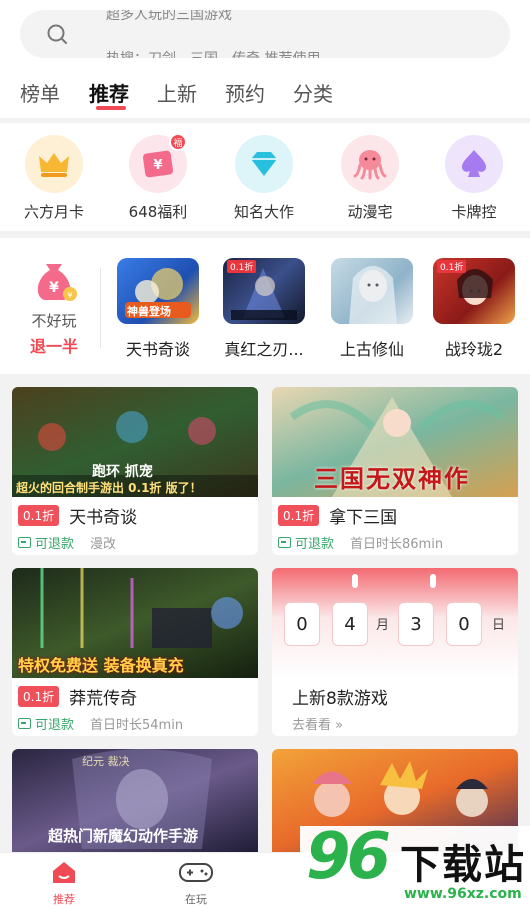 This screenshot has width=530, height=910. I want to click on new-games-card: 0 4 月 3 0 日 上新8款游戏 去看看 », so click(395, 652).